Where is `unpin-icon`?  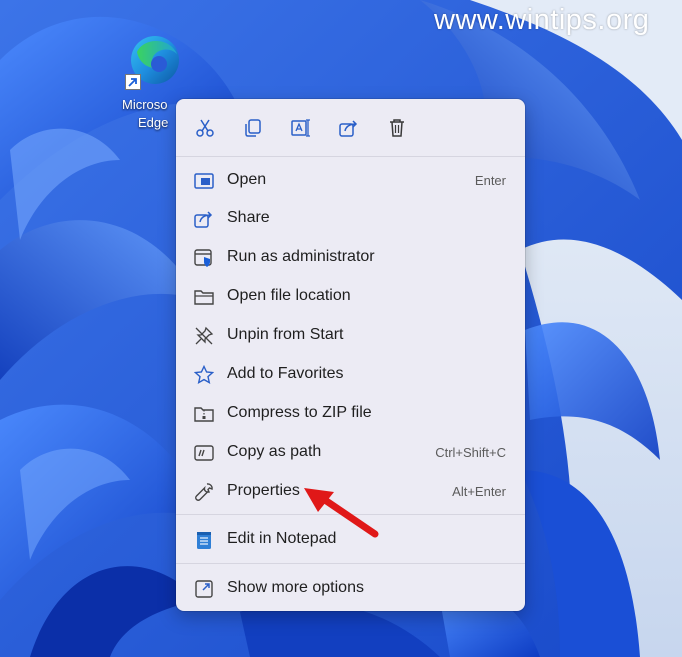 unpin-icon is located at coordinates (204, 336).